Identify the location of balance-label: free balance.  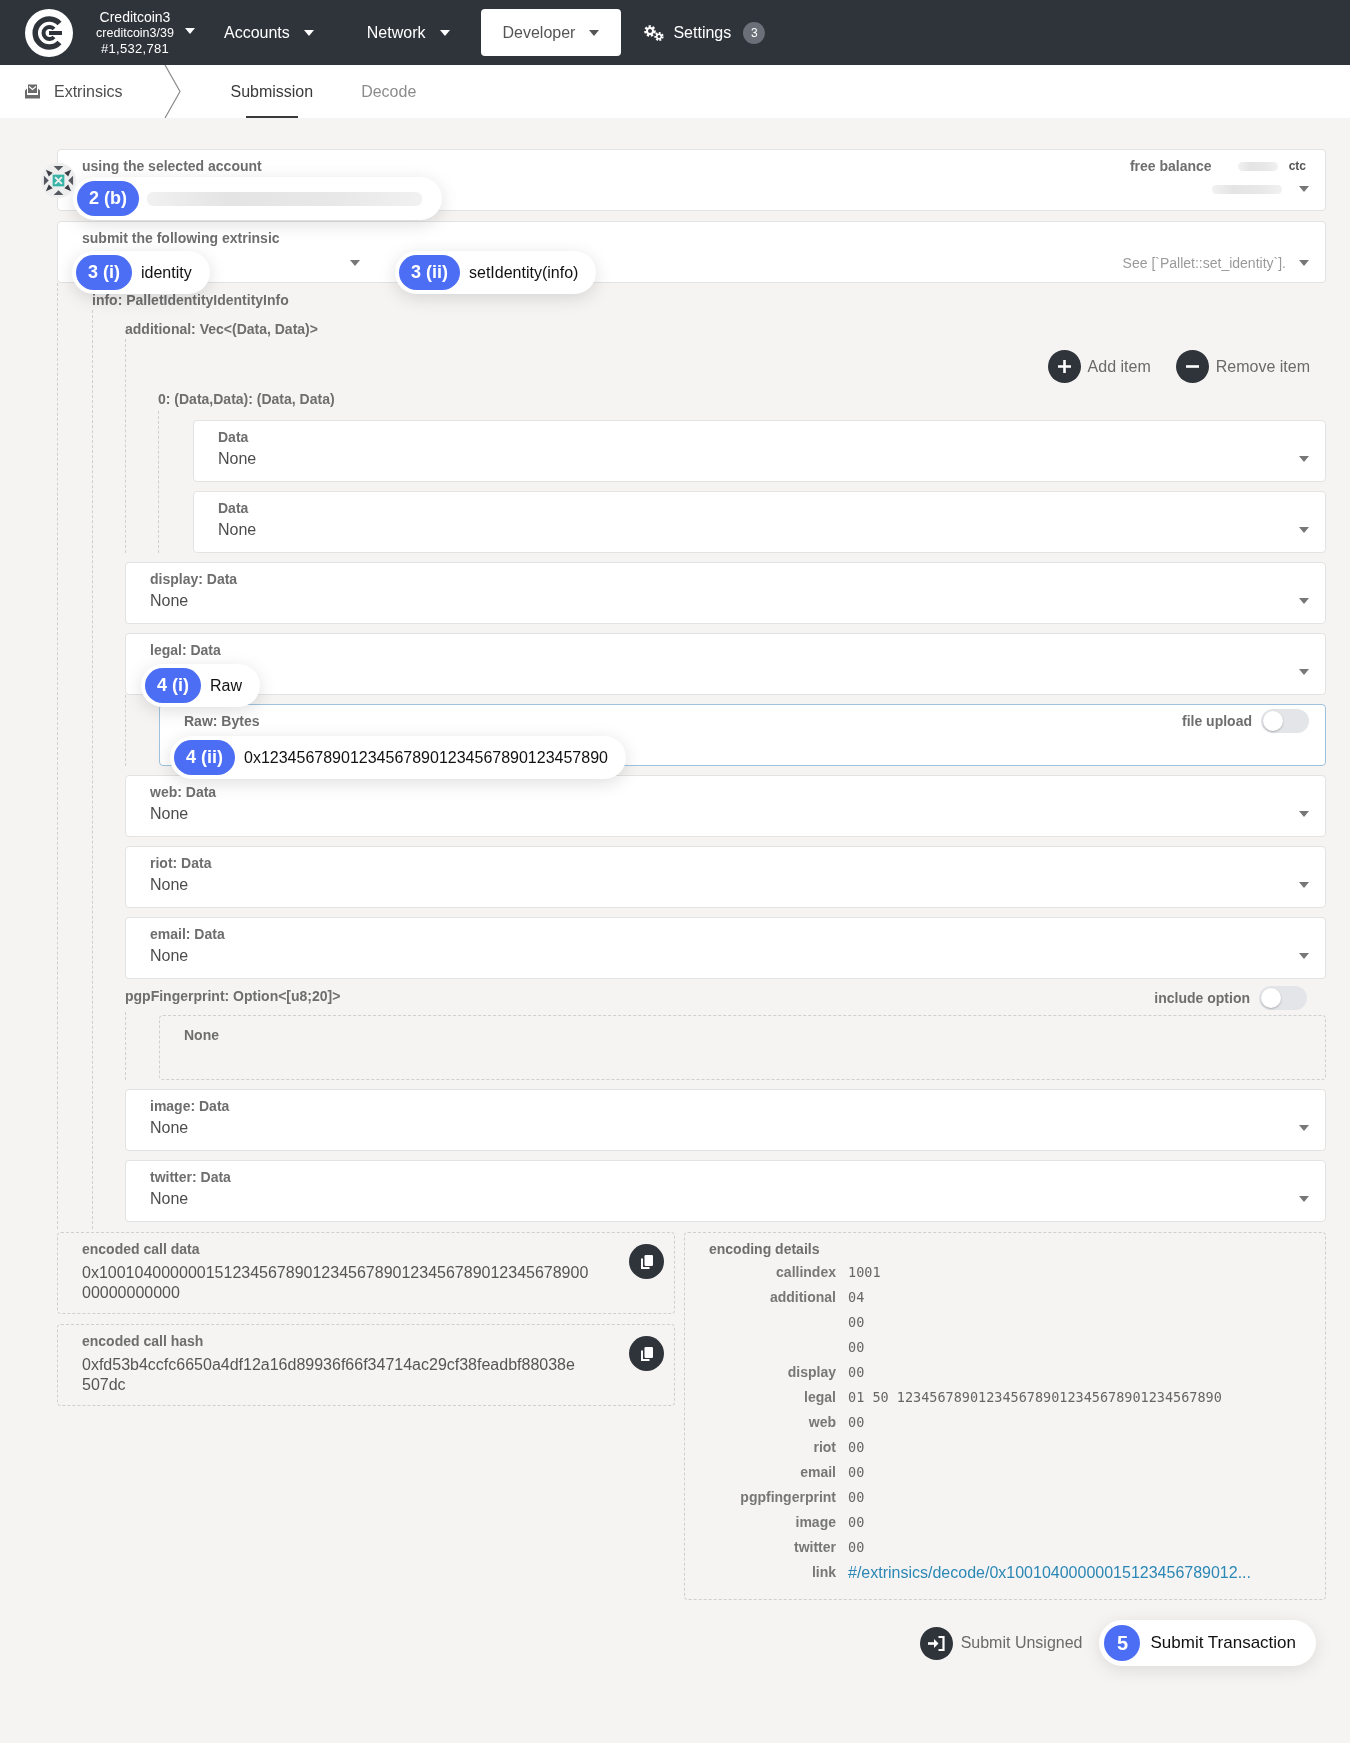
(1170, 166).